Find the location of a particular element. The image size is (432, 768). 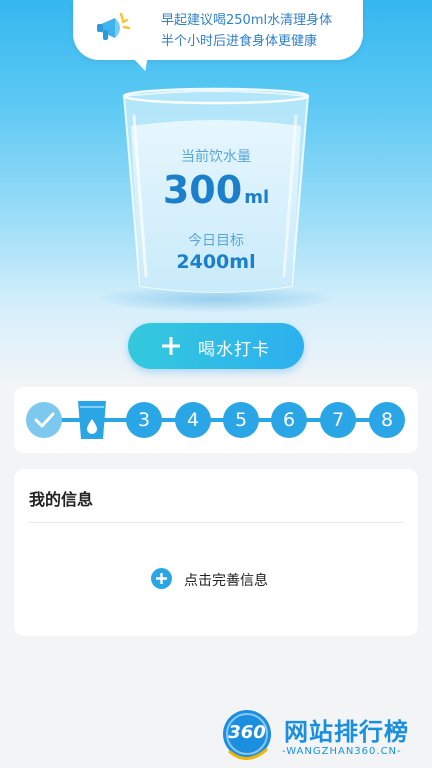

cup-step-5: 5 is located at coordinates (241, 420).